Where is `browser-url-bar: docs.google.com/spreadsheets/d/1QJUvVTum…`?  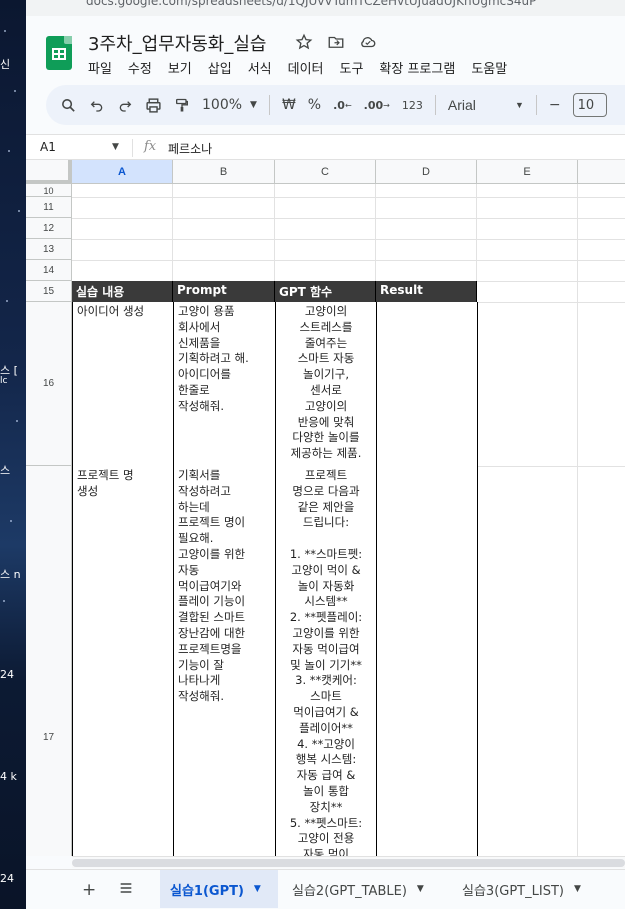 browser-url-bar: docs.google.com/spreadsheets/d/1QJUvVTum… is located at coordinates (325, 8).